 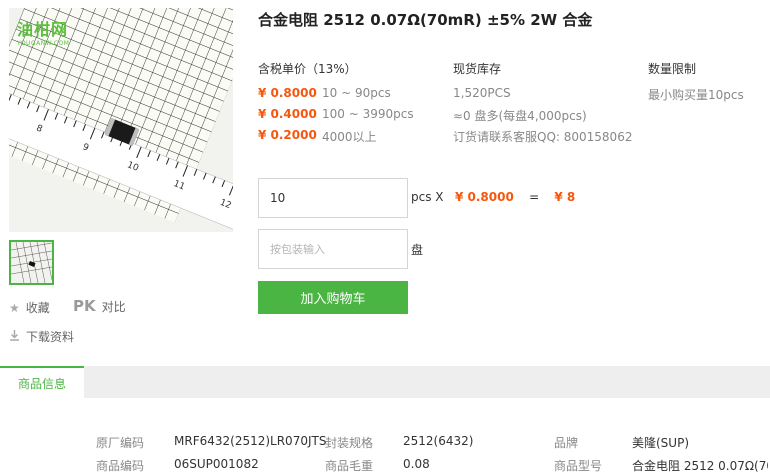 What do you see at coordinates (287, 114) in the screenshot?
I see `tier-price: ¥ 0.4000` at bounding box center [287, 114].